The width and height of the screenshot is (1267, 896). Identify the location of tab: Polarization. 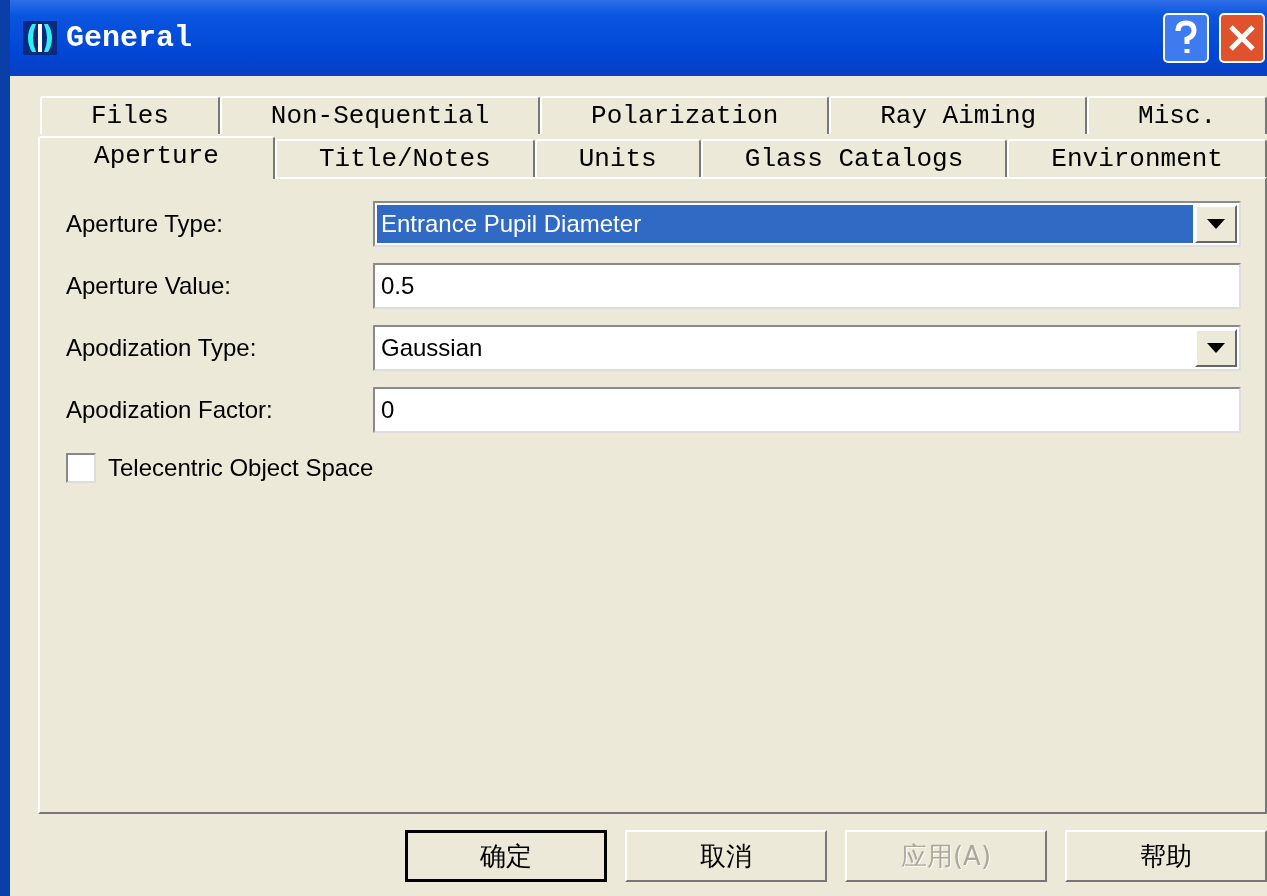
(685, 115).